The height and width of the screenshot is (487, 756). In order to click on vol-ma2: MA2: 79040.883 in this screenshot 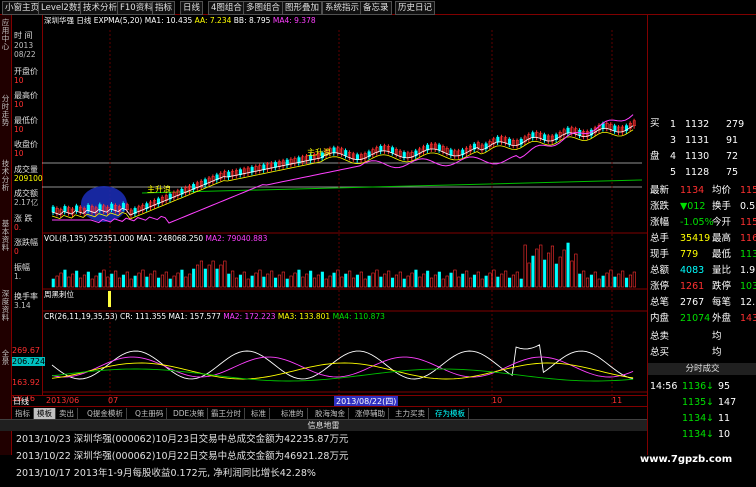, I will do `click(236, 238)`.